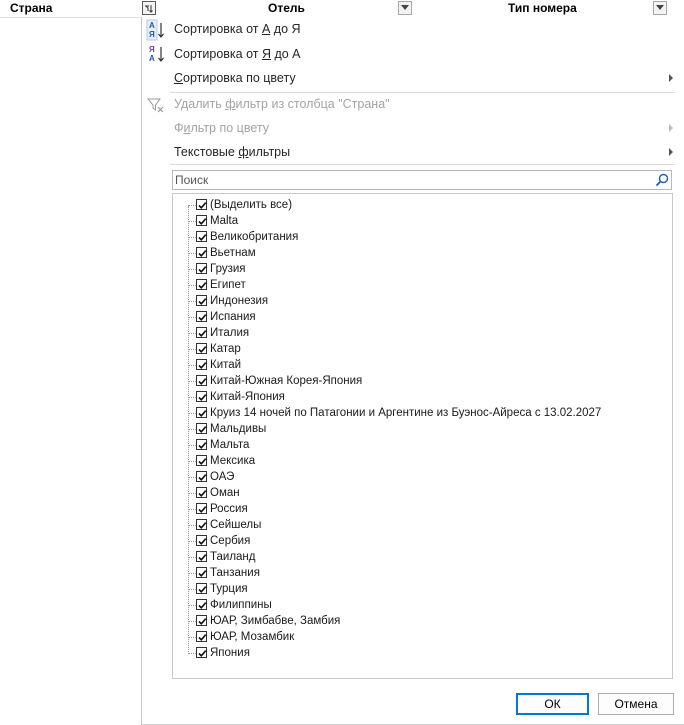 This screenshot has height=725, width=684. Describe the element at coordinates (218, 54) in the screenshot. I see `sort-desc-text: Сортировка от` at that location.